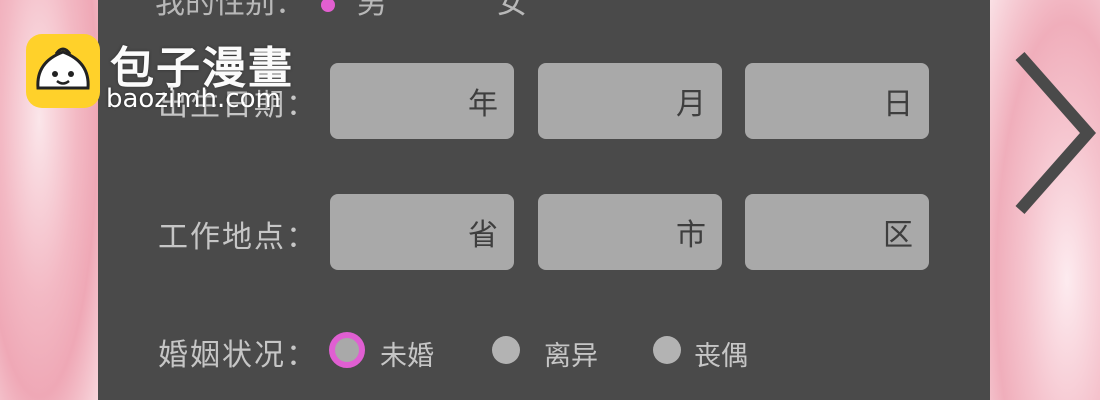 Image resolution: width=1100 pixels, height=400 pixels. What do you see at coordinates (667, 350) in the screenshot?
I see `marital-radio-widowed` at bounding box center [667, 350].